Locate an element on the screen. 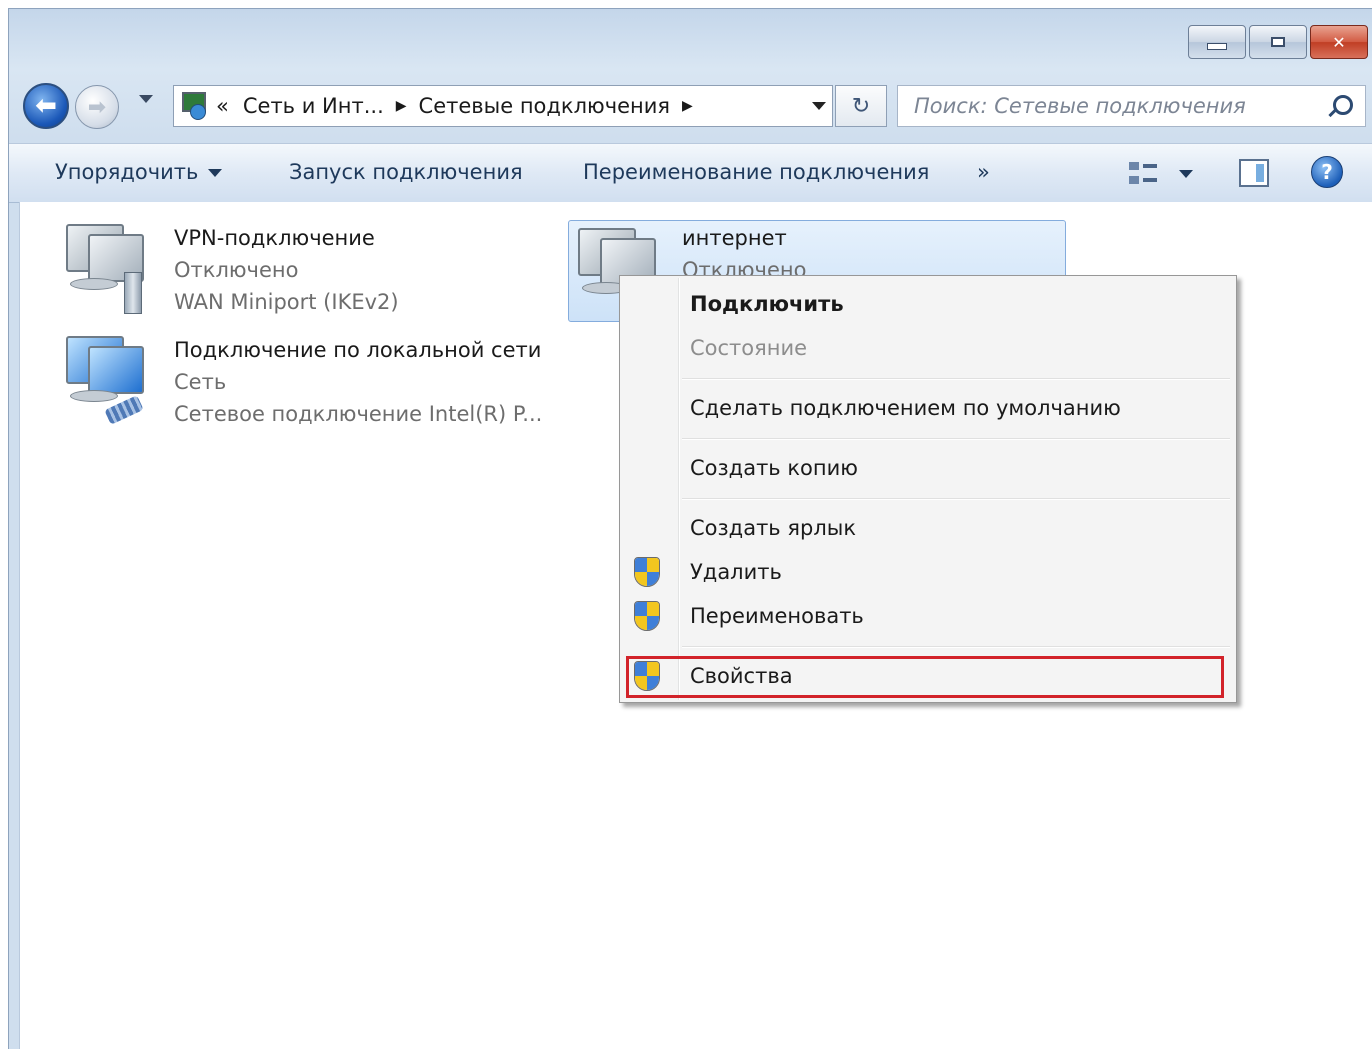  organize-label: Упорядочить is located at coordinates (127, 172).